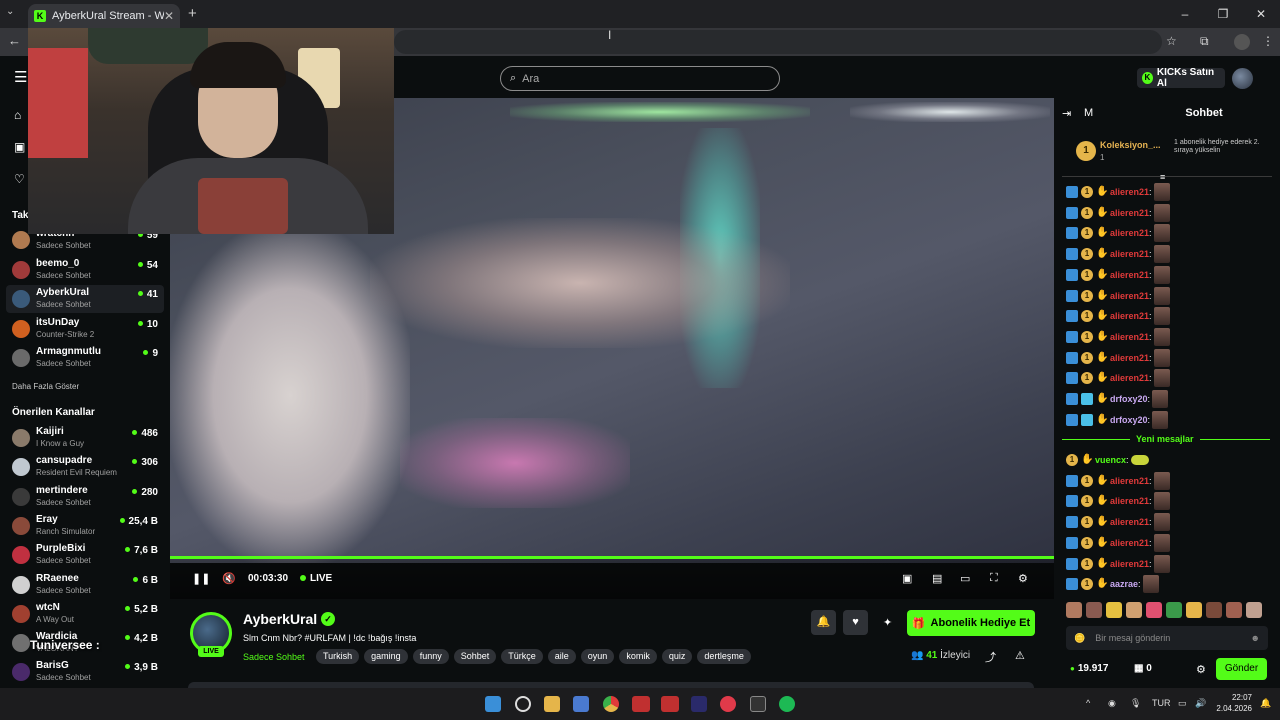 This screenshot has height=720, width=1280. Describe the element at coordinates (758, 704) in the screenshot. I see `terminal-icon` at that location.